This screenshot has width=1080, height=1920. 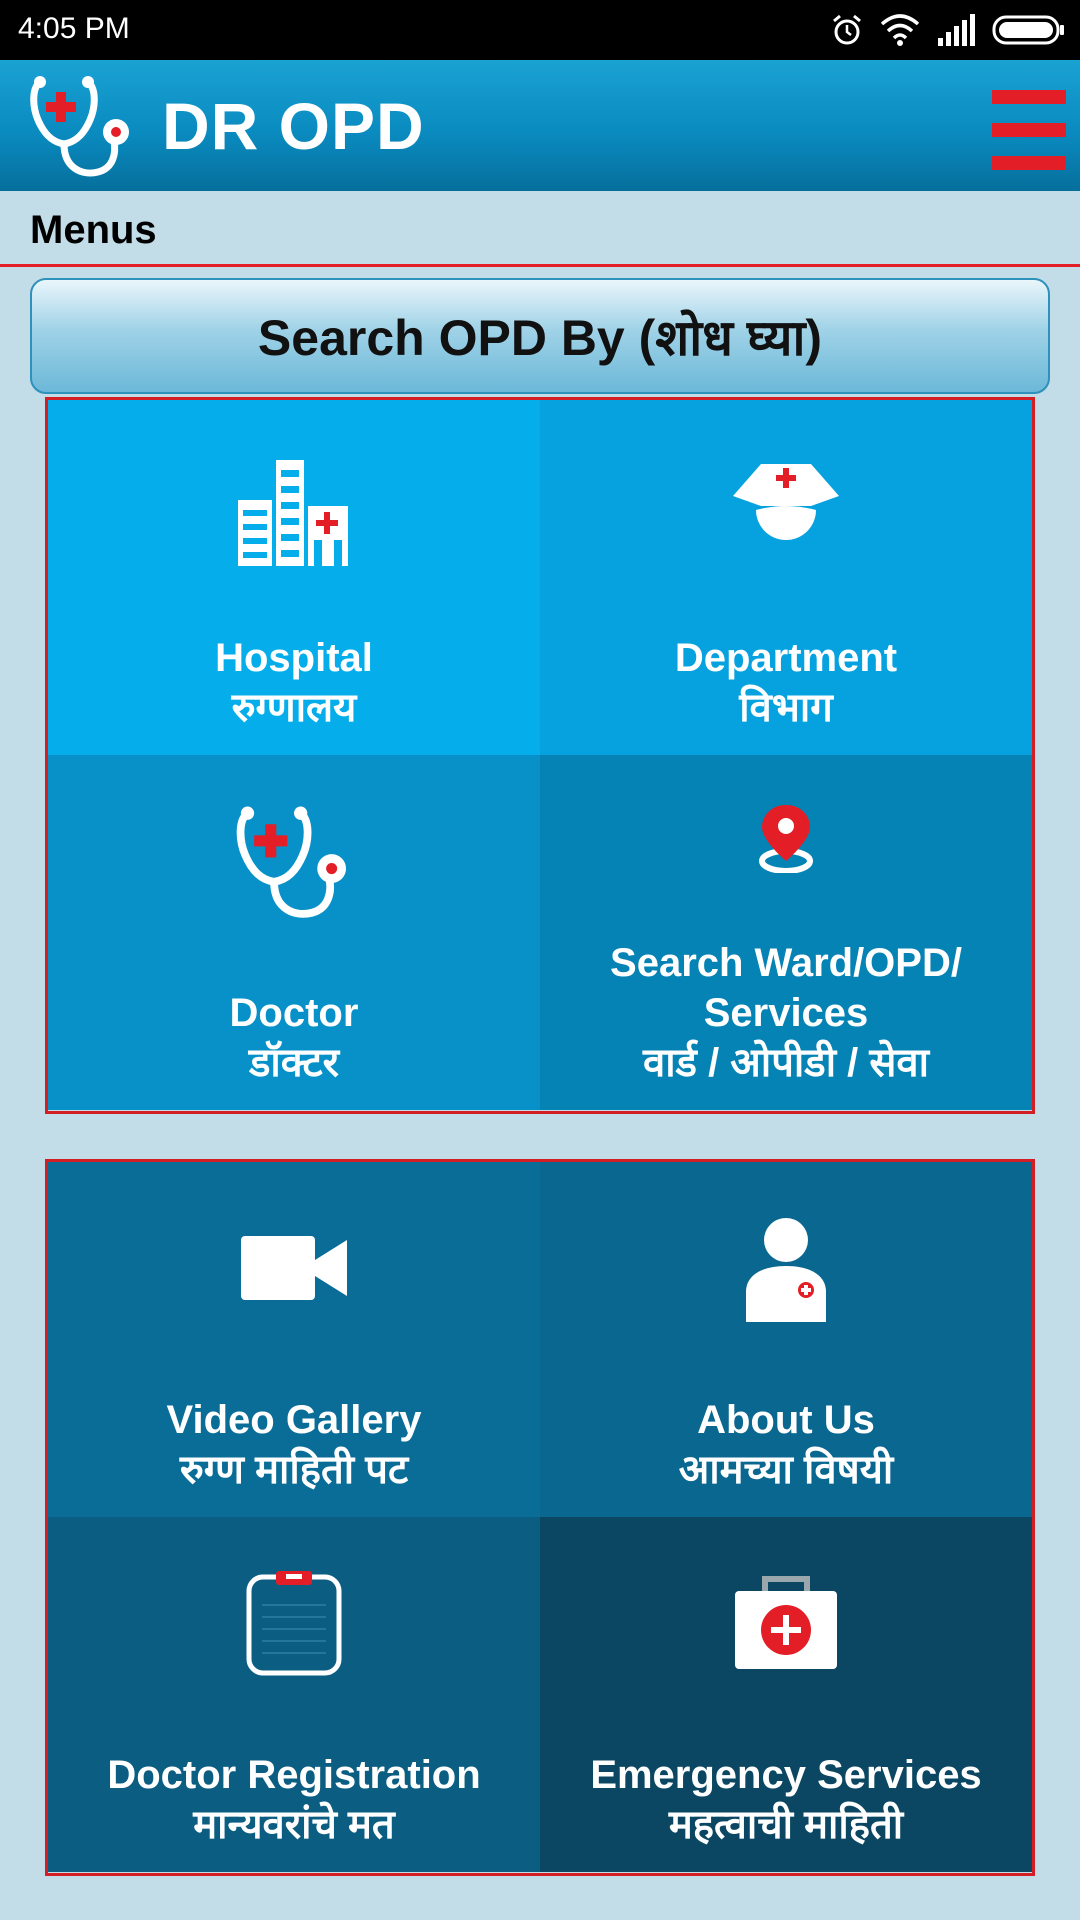 I want to click on hamburger-menu-icon, so click(x=1029, y=130).